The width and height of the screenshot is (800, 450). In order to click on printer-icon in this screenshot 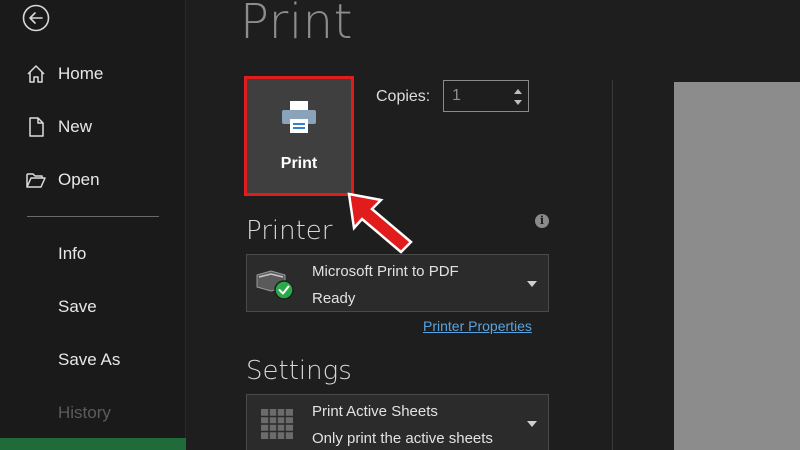, I will do `click(299, 117)`.